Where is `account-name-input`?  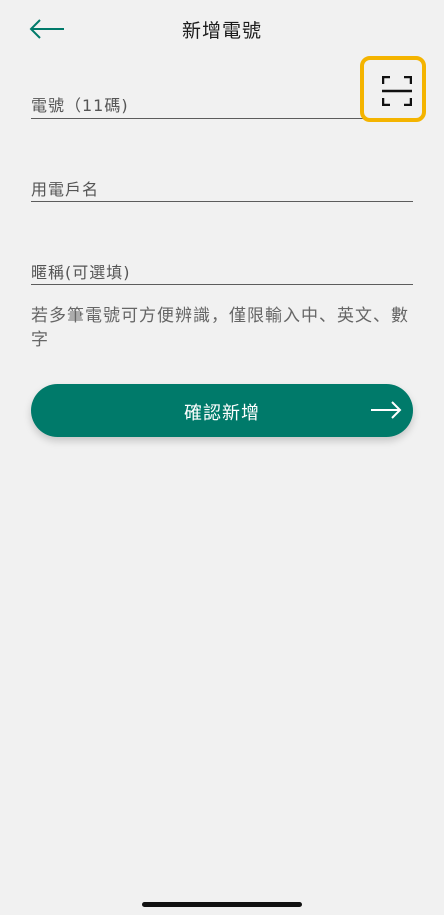
account-name-input is located at coordinates (224, 181).